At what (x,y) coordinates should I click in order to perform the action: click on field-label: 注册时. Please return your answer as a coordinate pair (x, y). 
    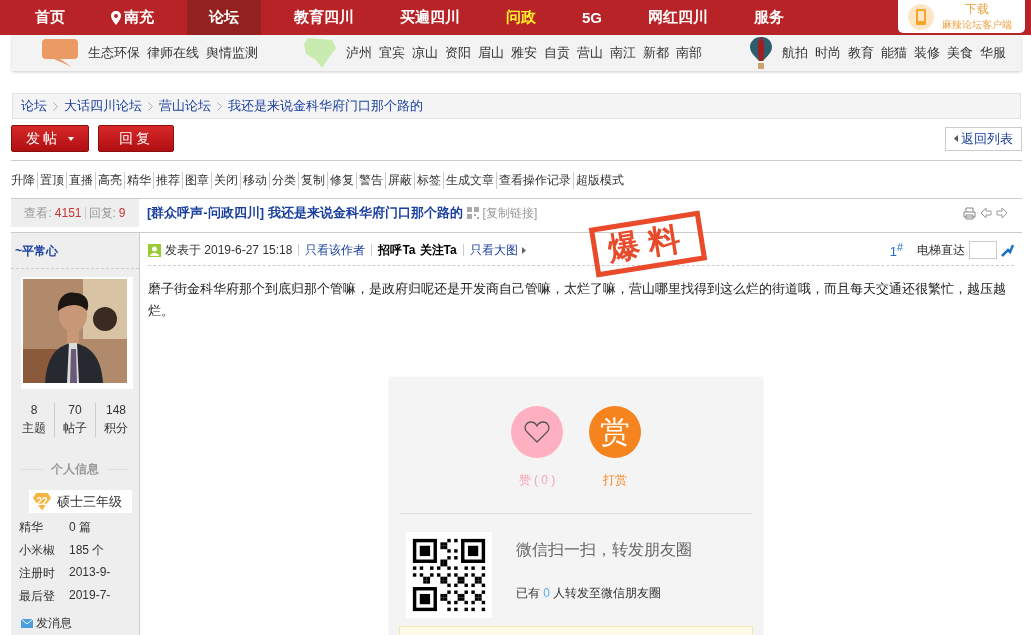
    Looking at the image, I should click on (37, 573).